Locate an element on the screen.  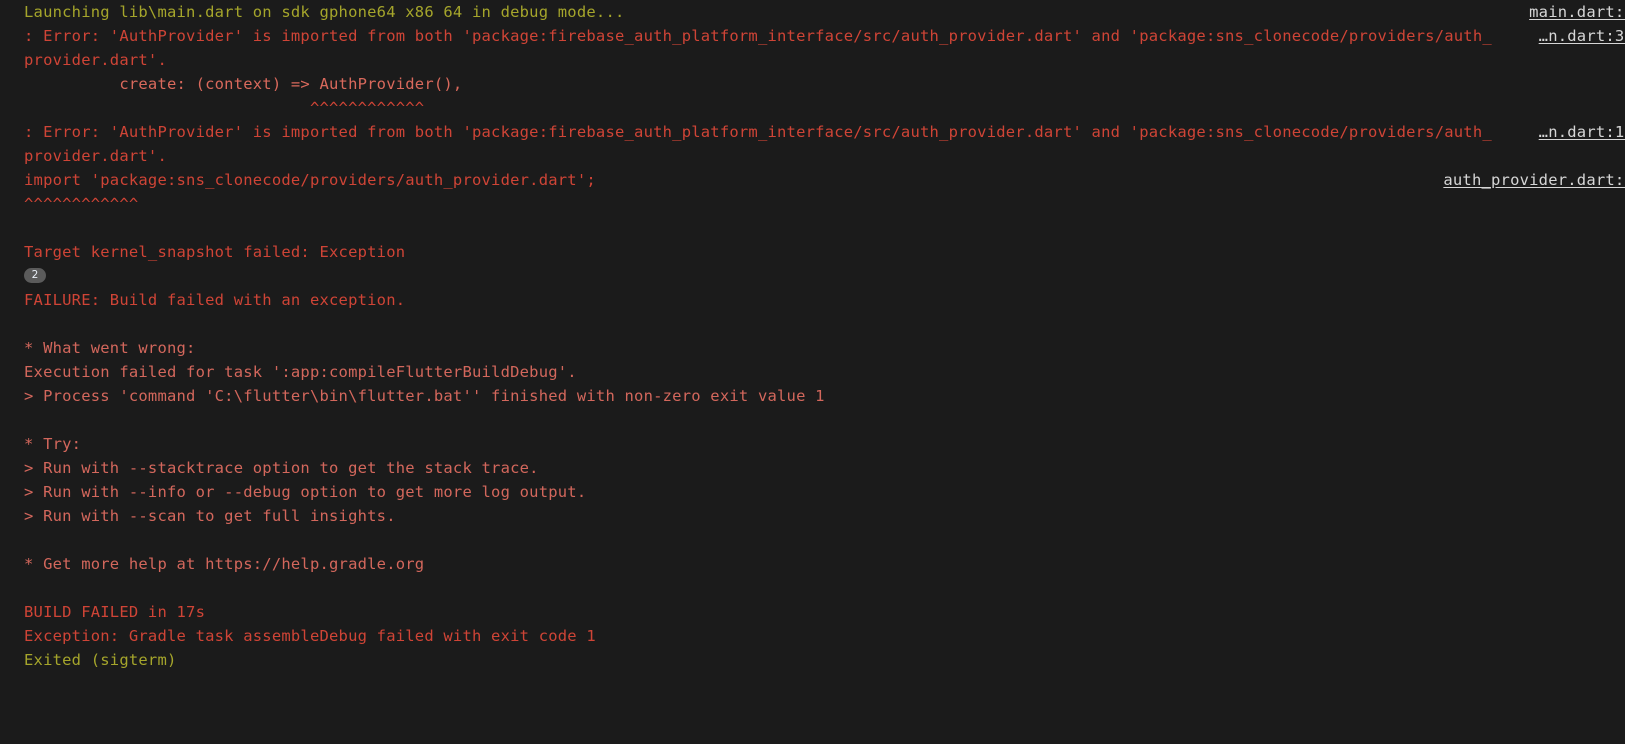
source-file-link: auth_provider.dart:1 is located at coordinates (1534, 180).